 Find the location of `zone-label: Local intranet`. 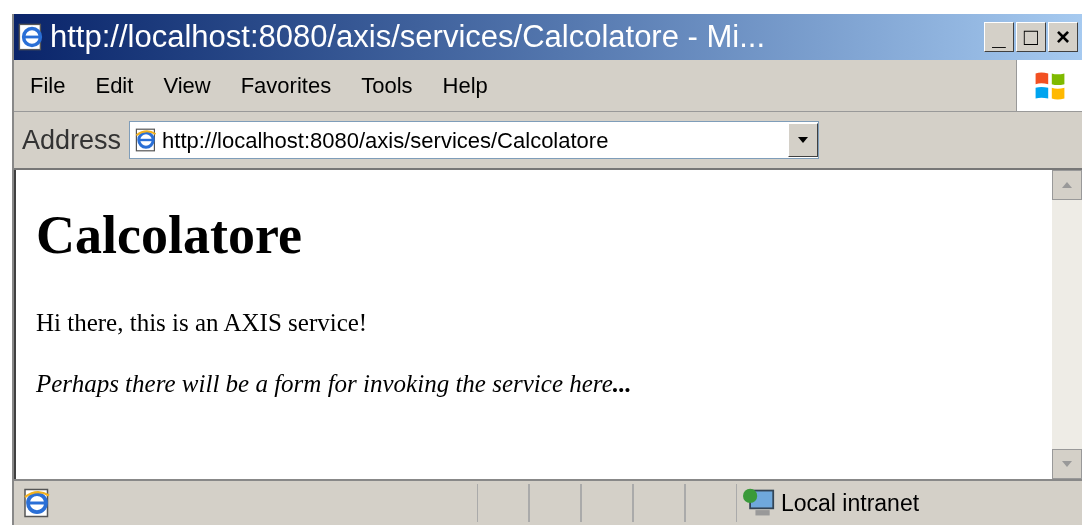

zone-label: Local intranet is located at coordinates (850, 503).